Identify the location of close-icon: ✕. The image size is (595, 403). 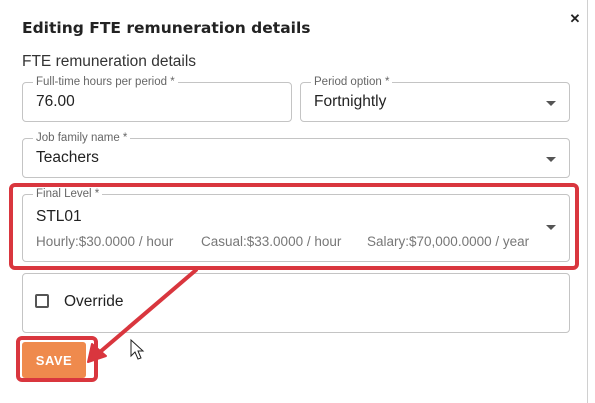
(575, 19).